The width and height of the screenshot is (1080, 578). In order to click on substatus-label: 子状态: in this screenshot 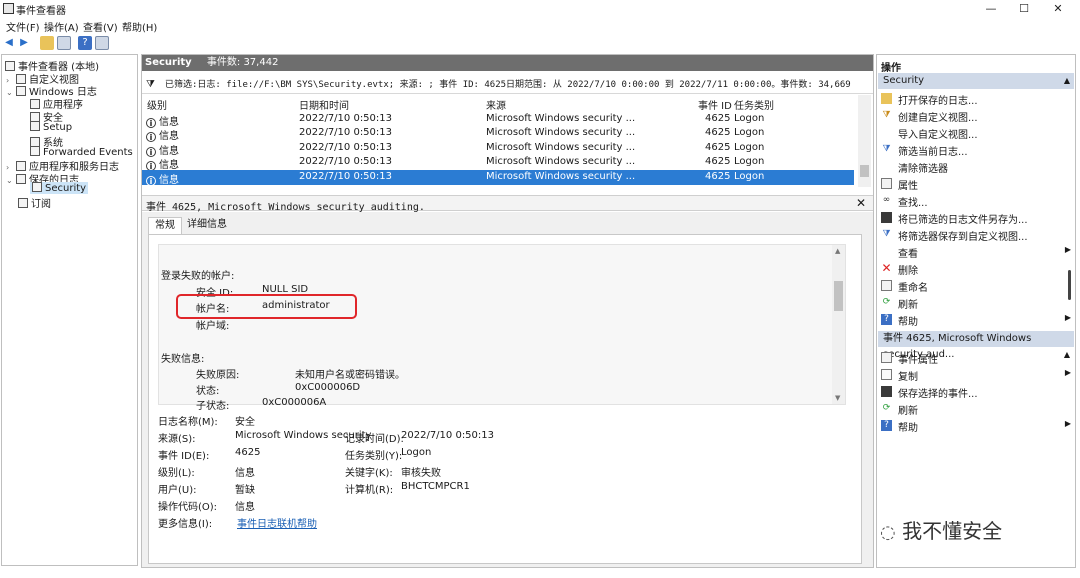, I will do `click(213, 406)`.